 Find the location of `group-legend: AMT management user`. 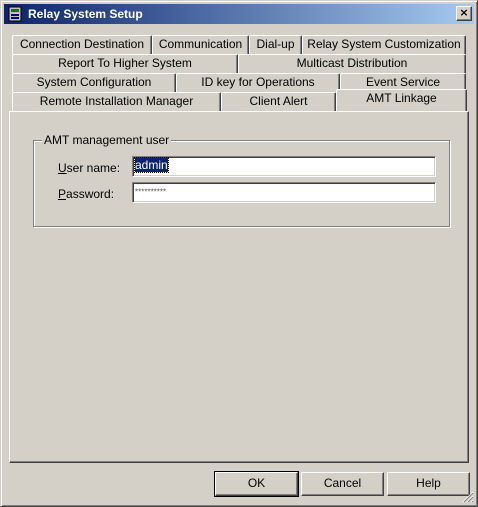

group-legend: AMT management user is located at coordinates (107, 140).